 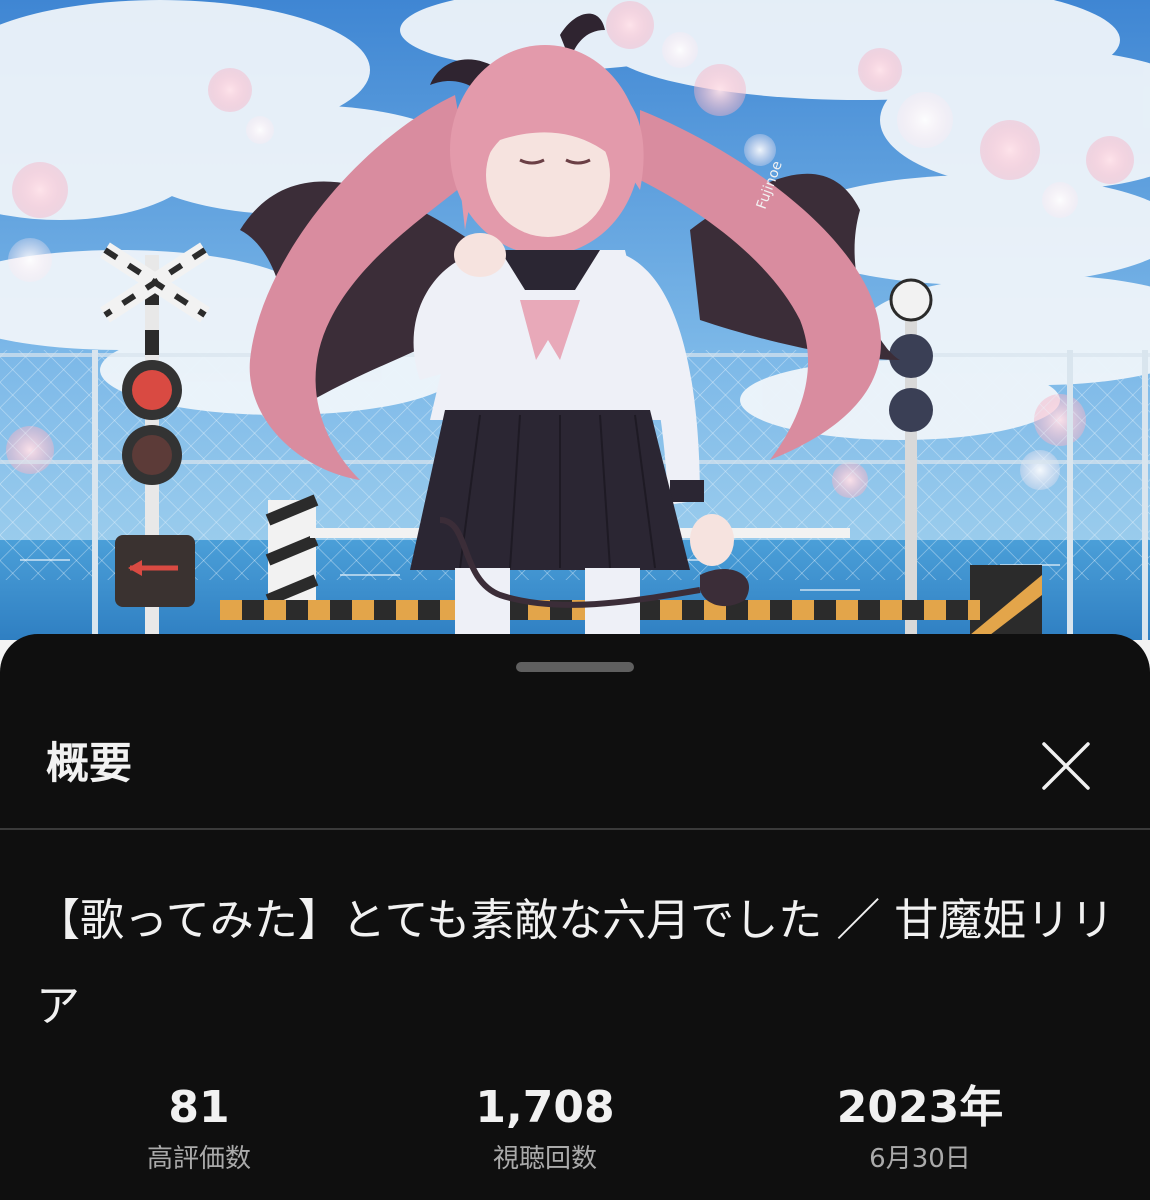 I want to click on panel-title: 概要, so click(x=89, y=764).